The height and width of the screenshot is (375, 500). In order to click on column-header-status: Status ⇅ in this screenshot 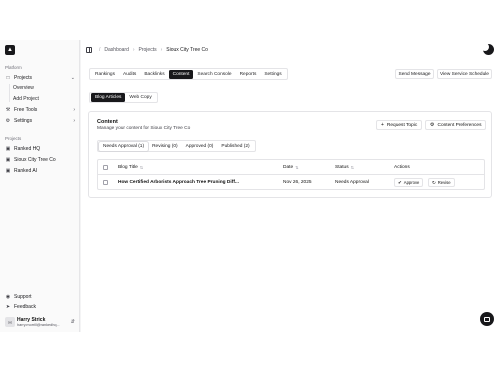, I will do `click(344, 167)`.